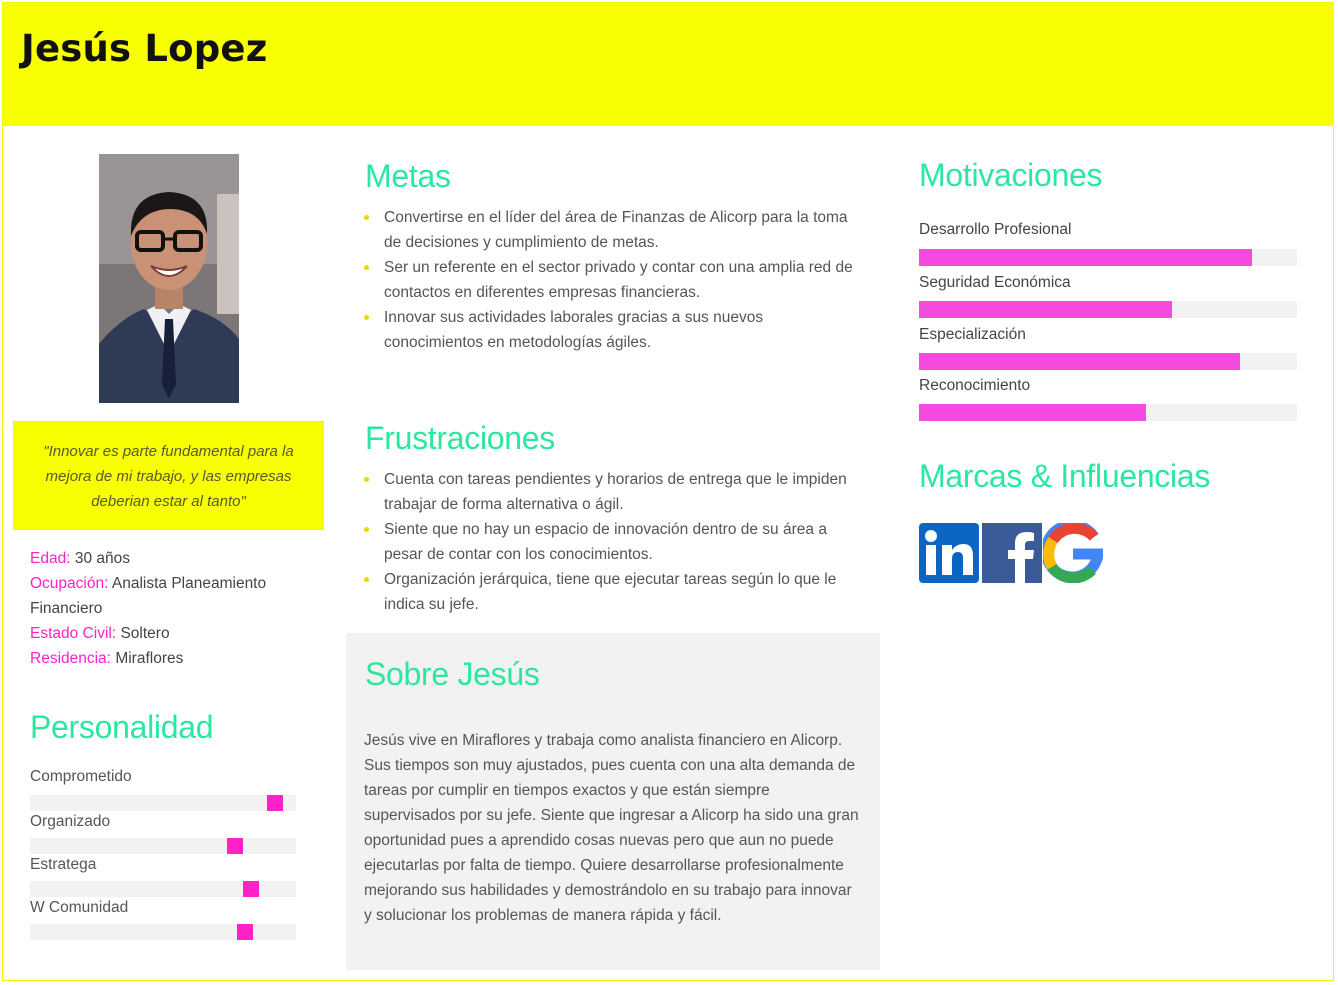 This screenshot has height=985, width=1338. I want to click on header-banner: Jesús Lopez, so click(668, 64).